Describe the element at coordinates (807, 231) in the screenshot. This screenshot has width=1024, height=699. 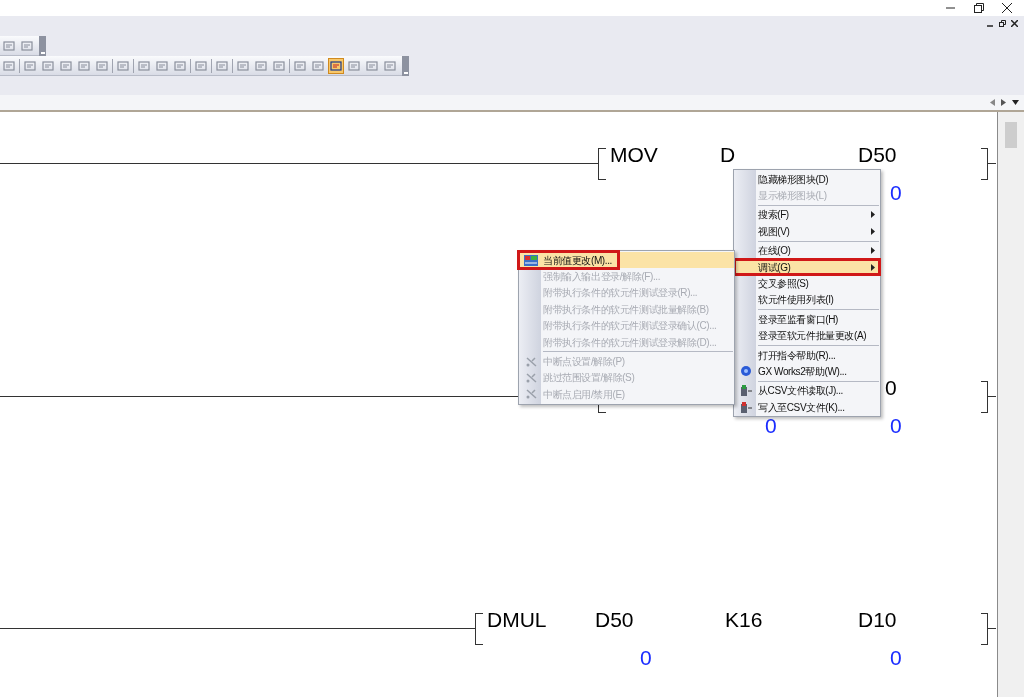
I see `menu-item: 视图(V)` at that location.